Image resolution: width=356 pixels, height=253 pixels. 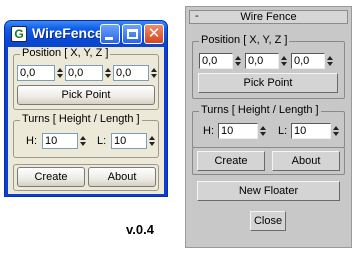 What do you see at coordinates (109, 38) in the screenshot?
I see `minimize-icon` at bounding box center [109, 38].